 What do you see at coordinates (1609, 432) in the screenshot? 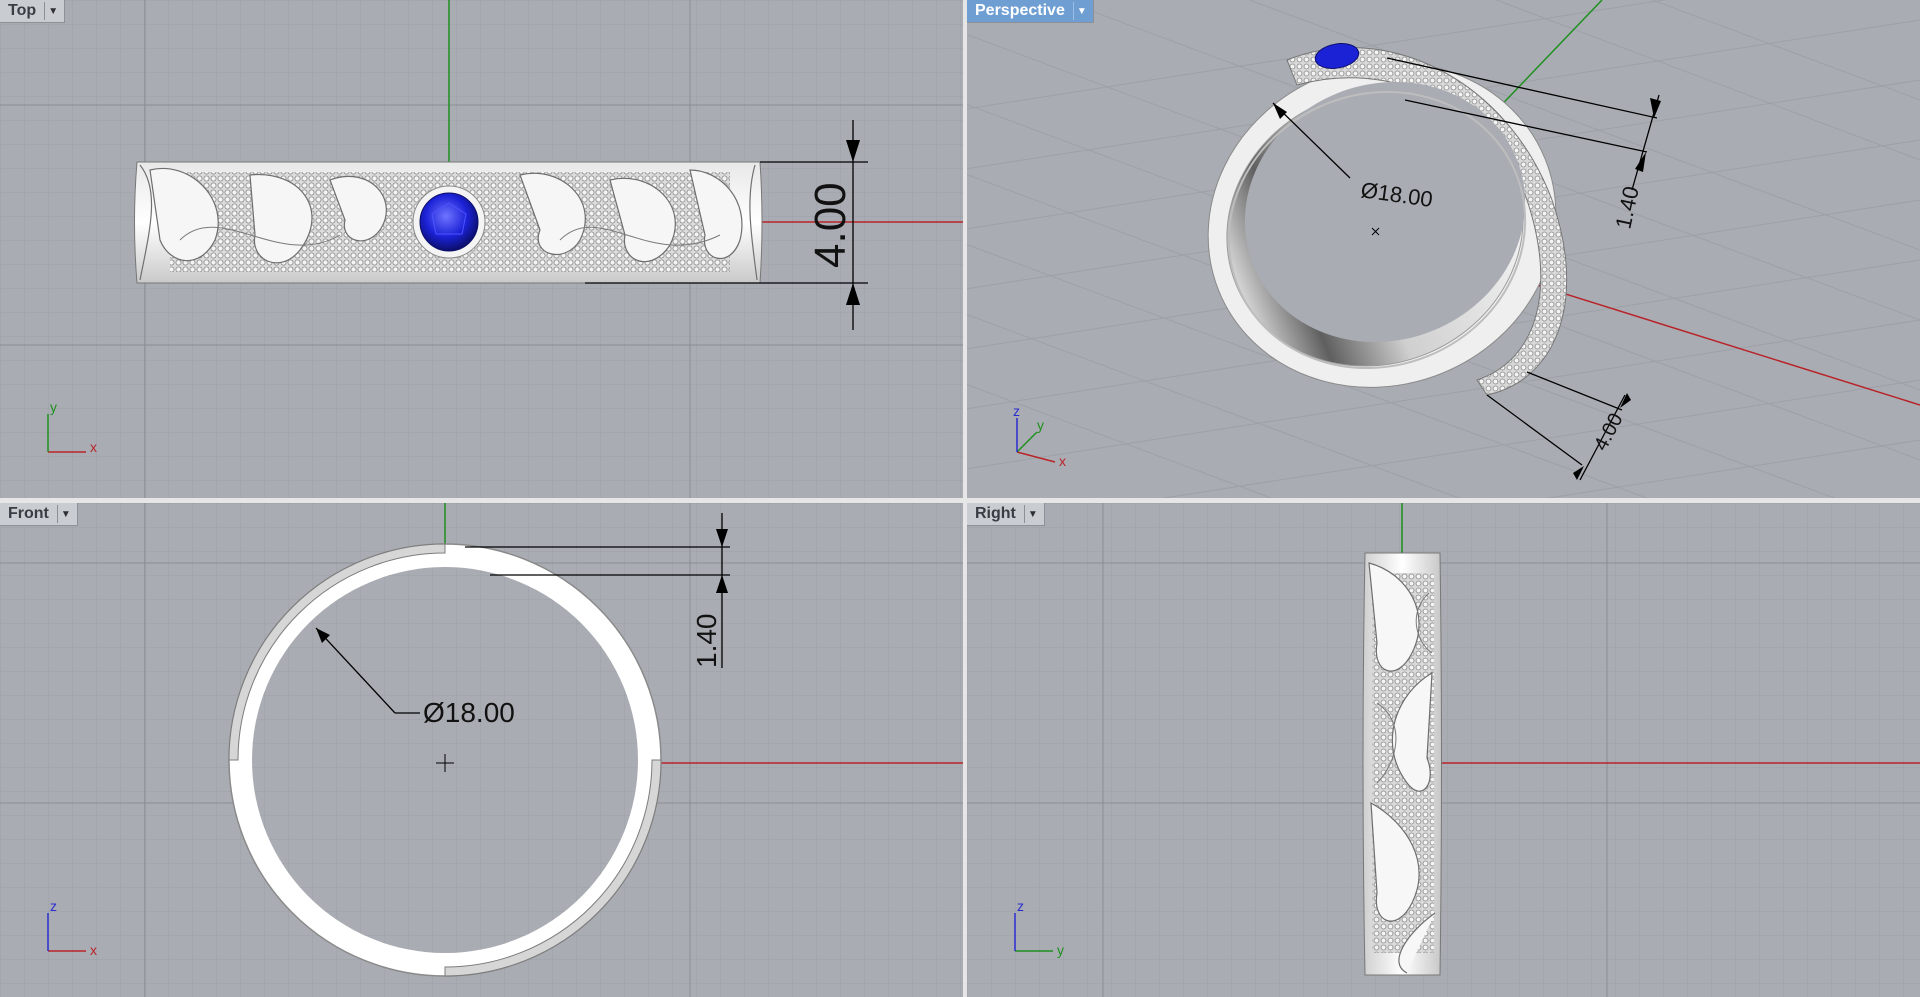
I see `svg-text: 4.00` at bounding box center [1609, 432].